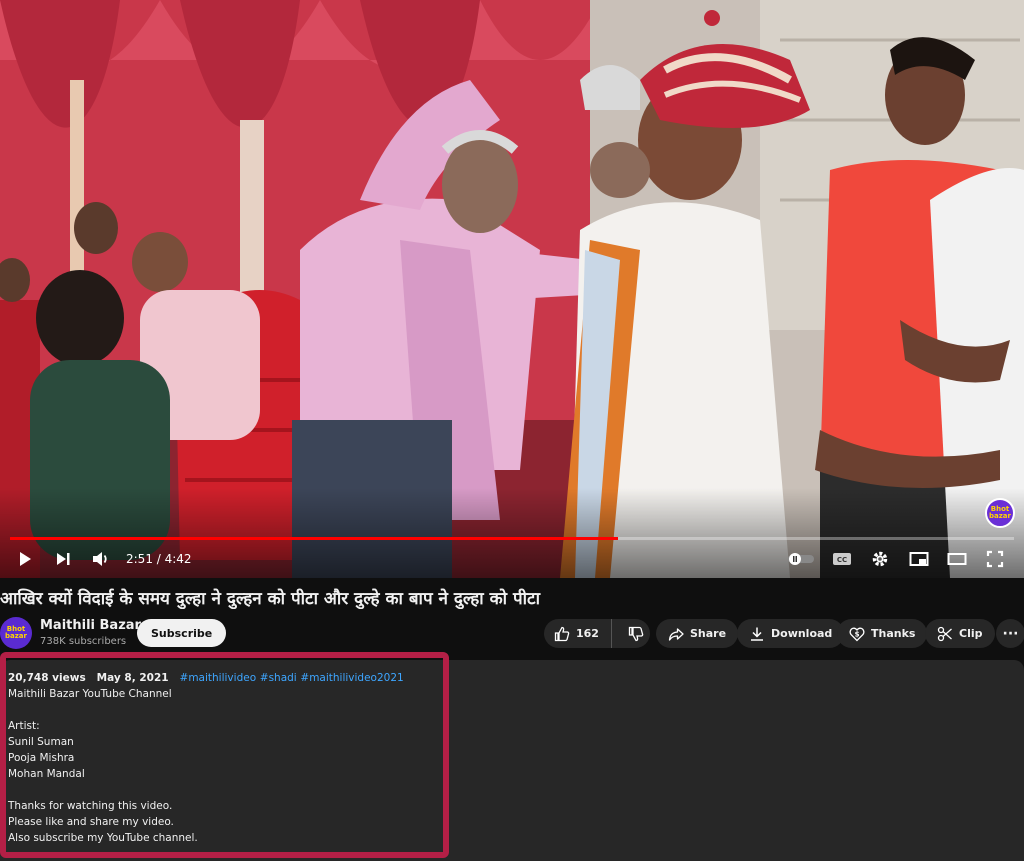  What do you see at coordinates (90, 806) in the screenshot?
I see `description-line: Thanks for watching this video.` at bounding box center [90, 806].